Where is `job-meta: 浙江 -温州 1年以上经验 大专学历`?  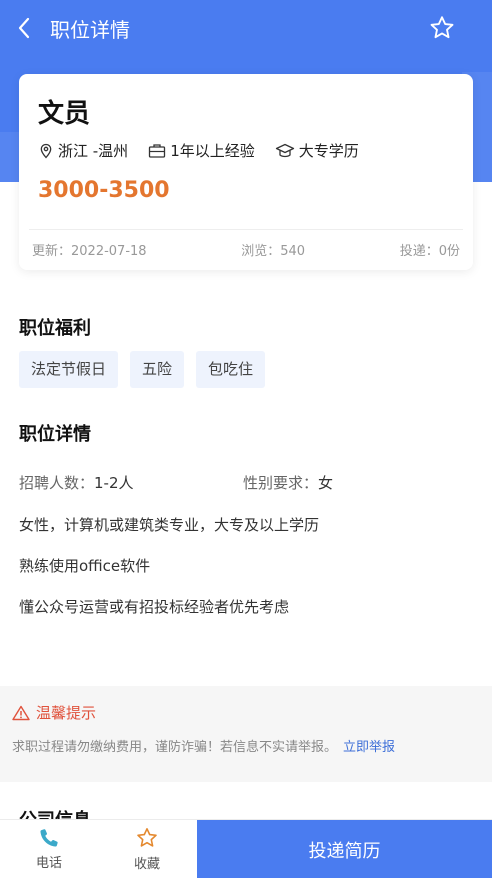 job-meta: 浙江 -温州 1年以上经验 大专学历 is located at coordinates (208, 150).